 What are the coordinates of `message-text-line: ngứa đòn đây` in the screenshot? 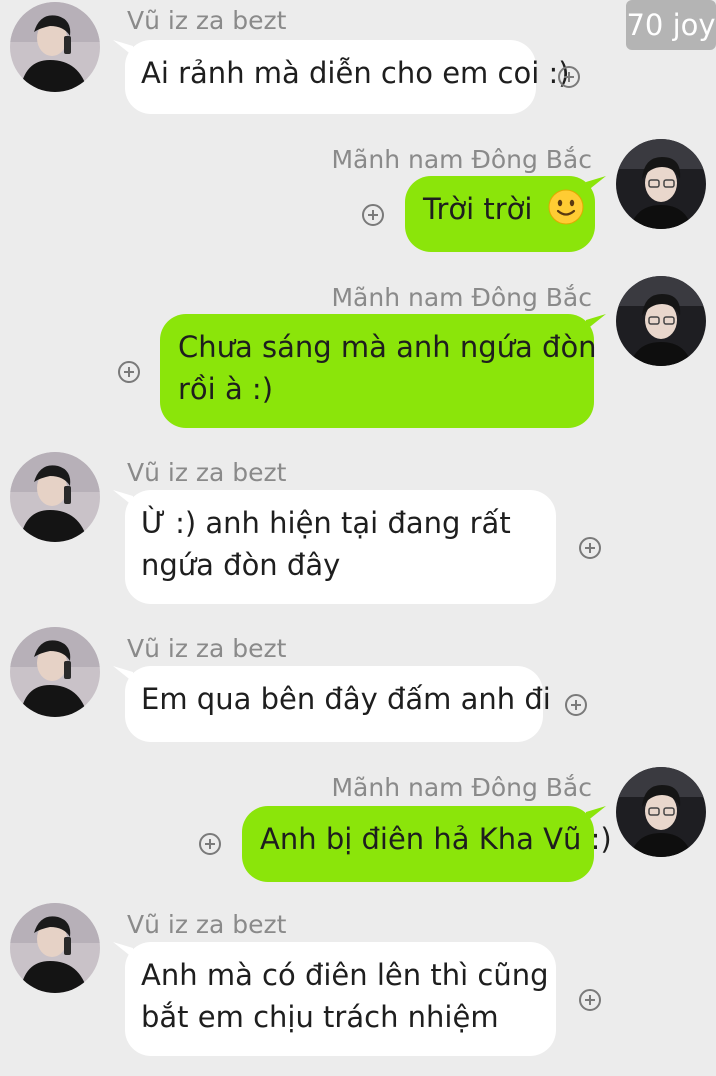 It's located at (241, 565).